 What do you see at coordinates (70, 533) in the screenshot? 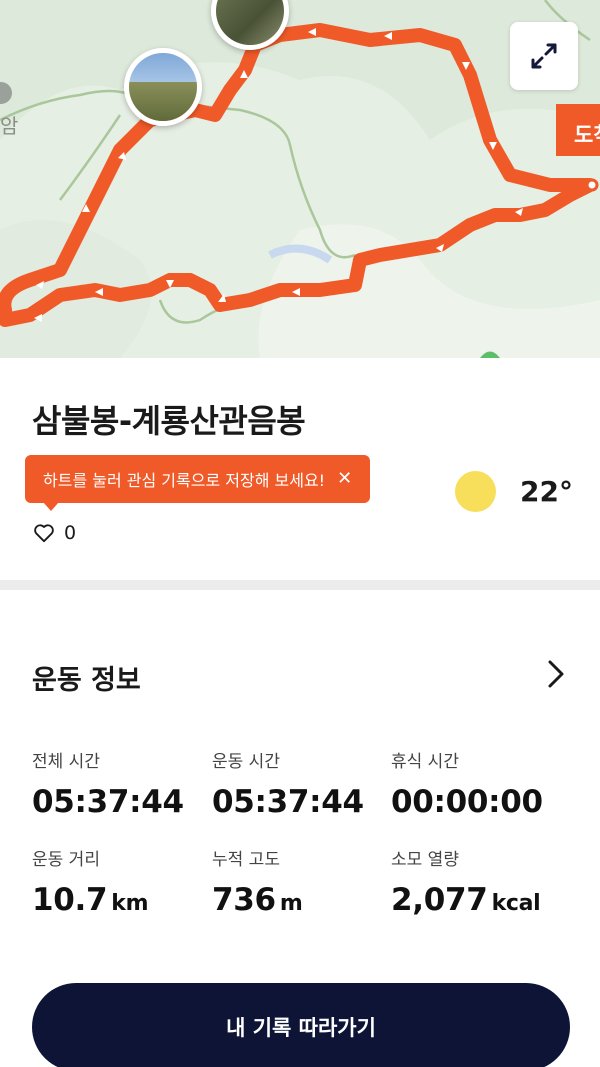
I see `like-count: 0` at bounding box center [70, 533].